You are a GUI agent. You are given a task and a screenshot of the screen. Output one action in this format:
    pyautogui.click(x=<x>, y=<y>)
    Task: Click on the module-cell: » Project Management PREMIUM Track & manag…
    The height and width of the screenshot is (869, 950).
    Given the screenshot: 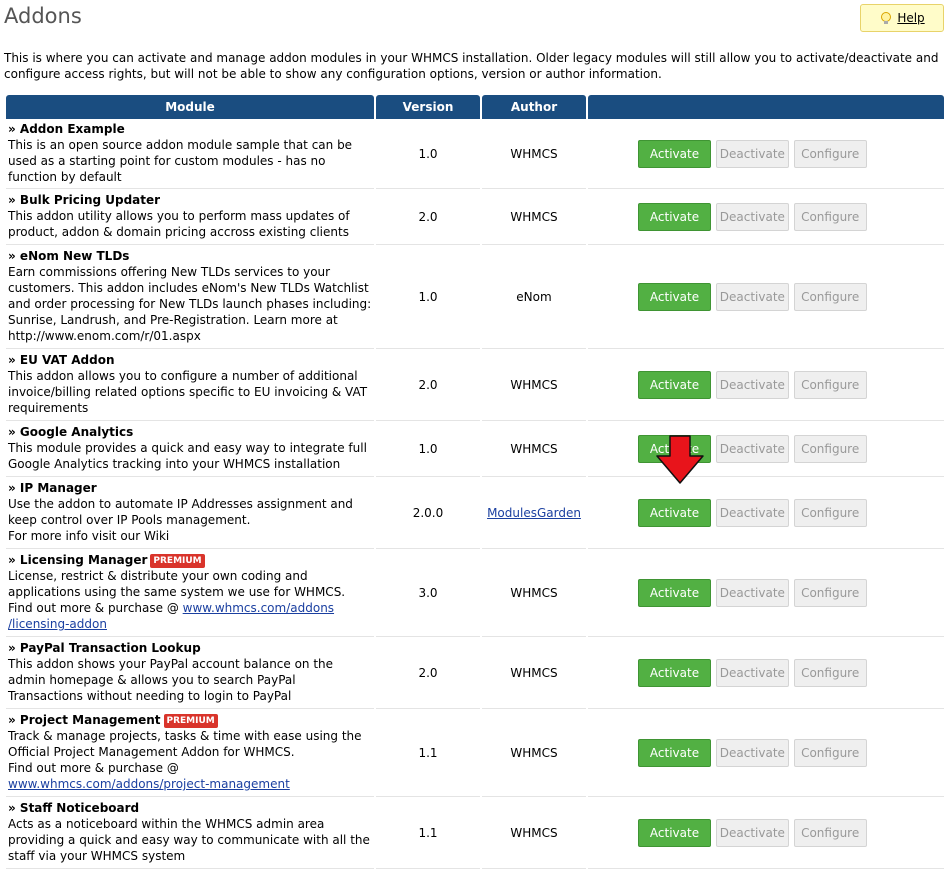 What is the action you would take?
    pyautogui.click(x=190, y=753)
    